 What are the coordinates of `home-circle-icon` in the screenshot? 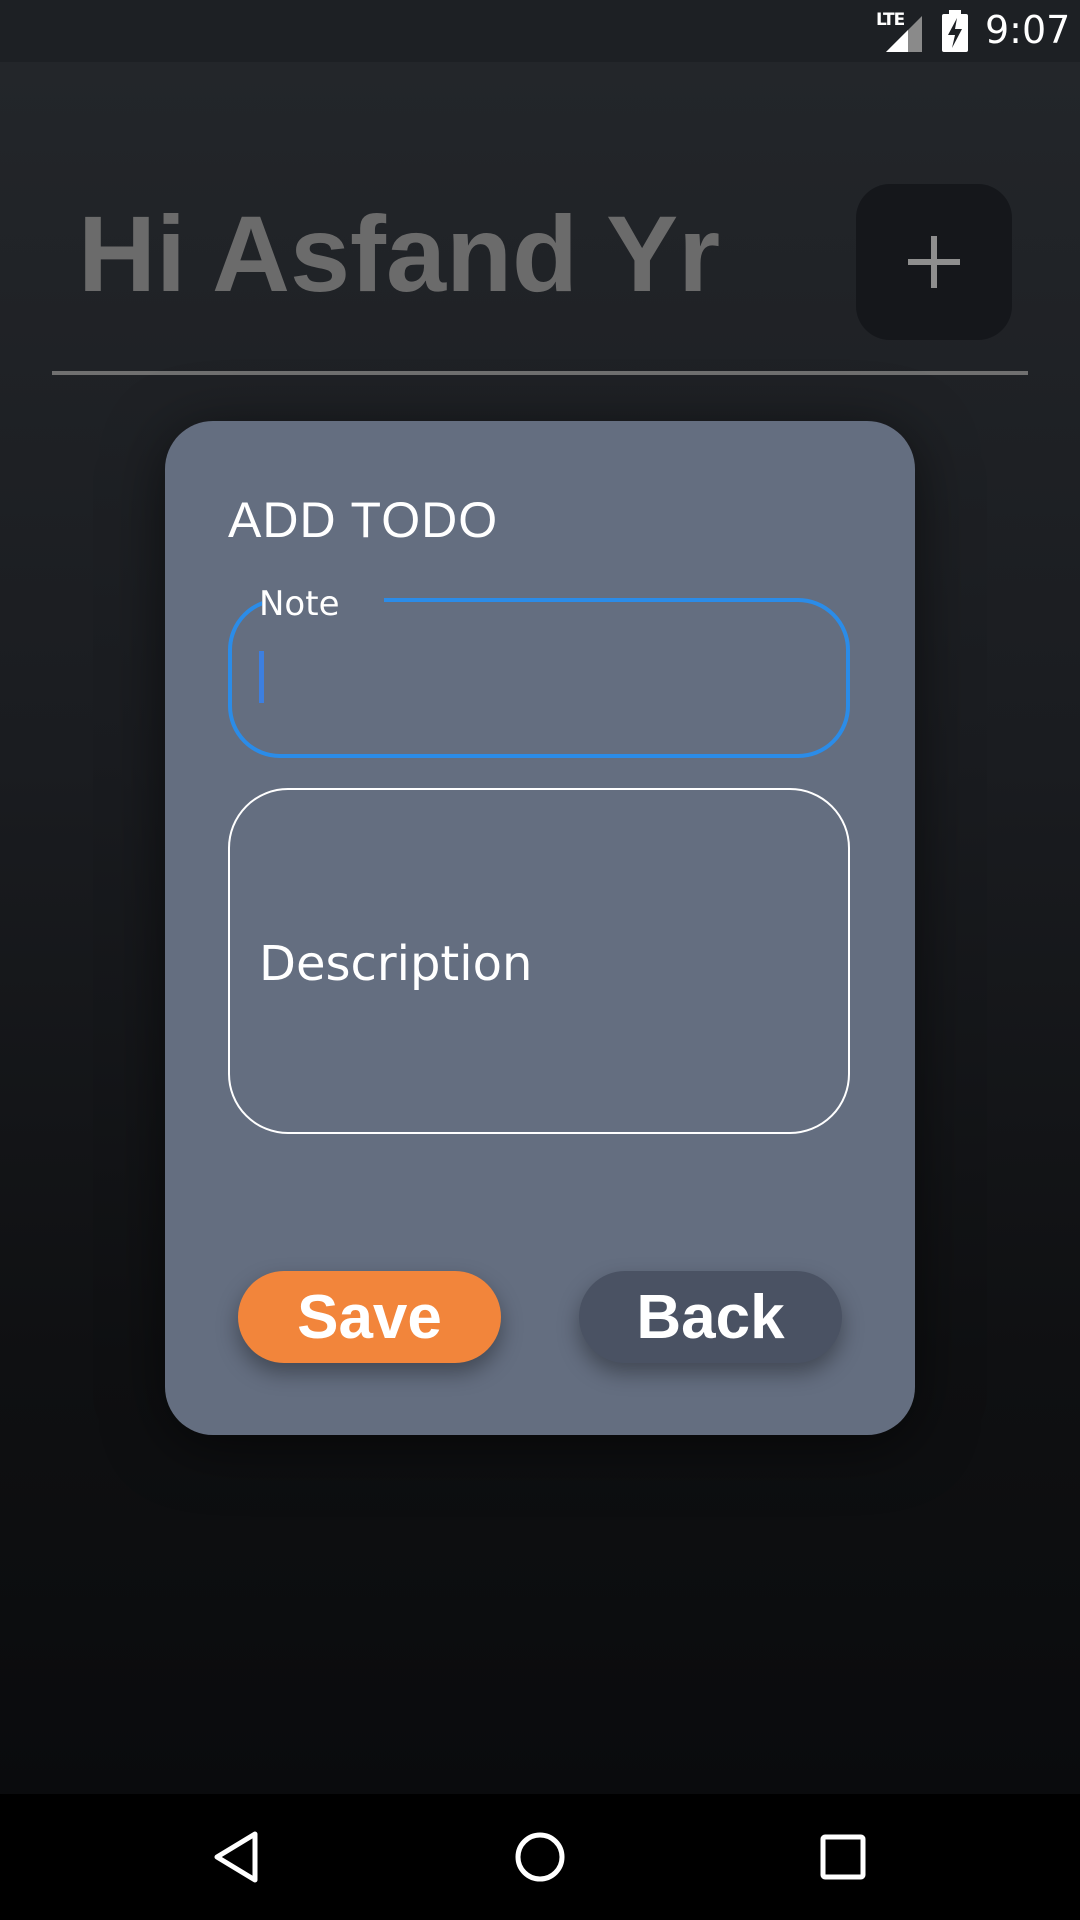 It's located at (540, 1857).